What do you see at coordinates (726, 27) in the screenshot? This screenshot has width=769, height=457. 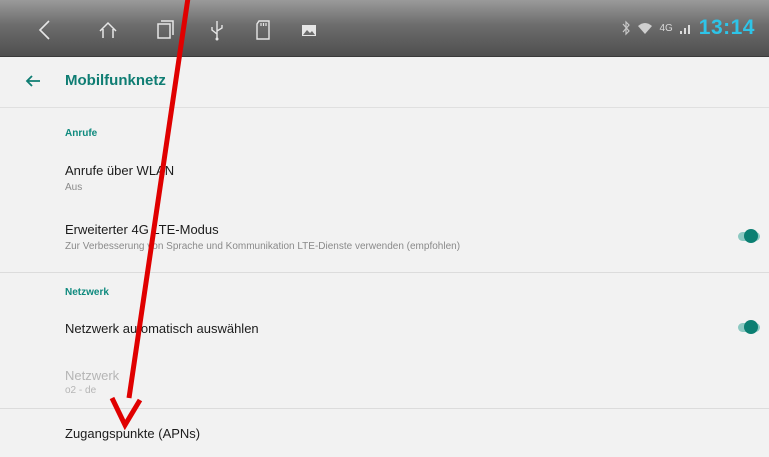 I see `clock: 13:14` at bounding box center [726, 27].